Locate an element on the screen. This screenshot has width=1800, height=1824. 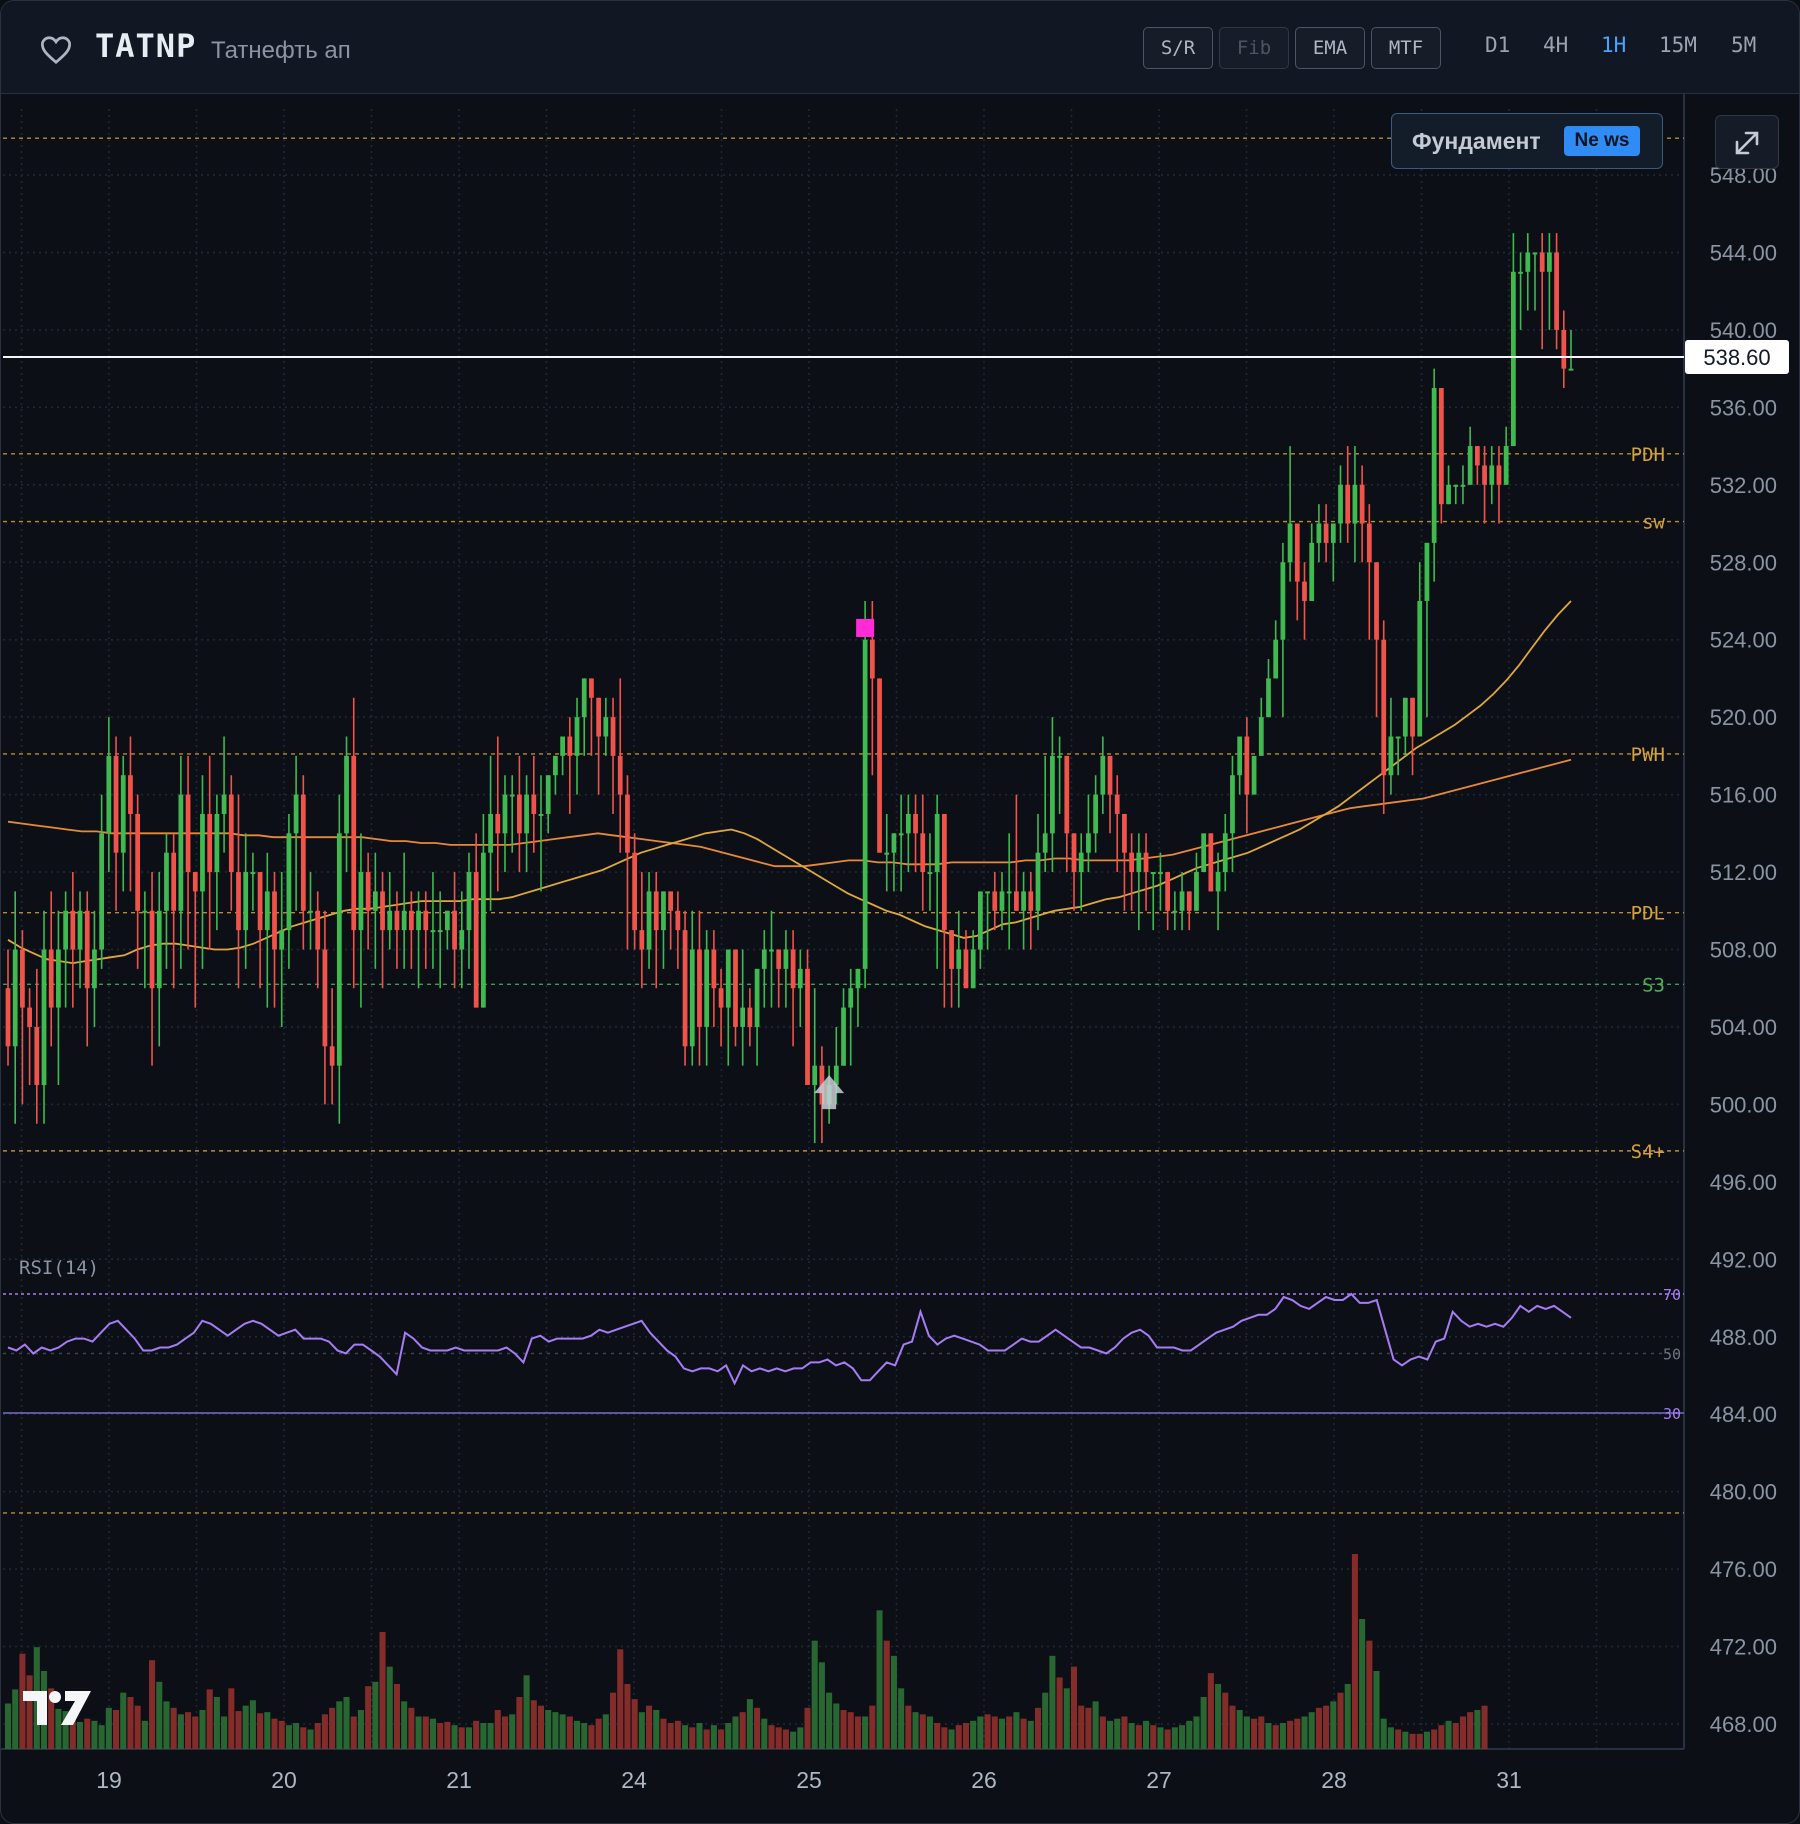
last-price-label: 538.60 is located at coordinates (1736, 357).